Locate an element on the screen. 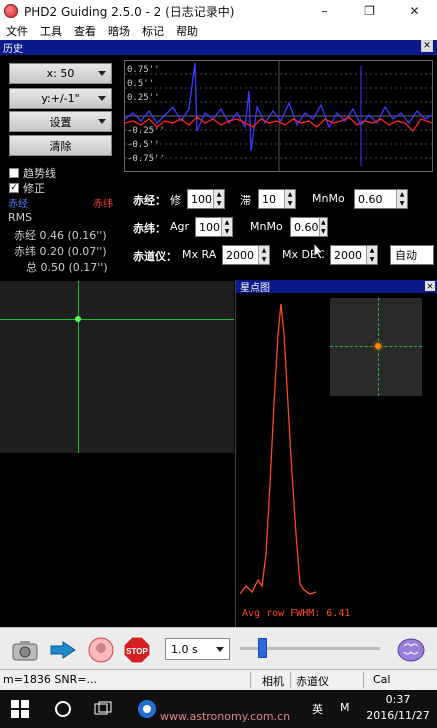 This screenshot has width=437, height=728. rms-ra-row: 赤经 0.46 (0.16'') is located at coordinates (60, 235).